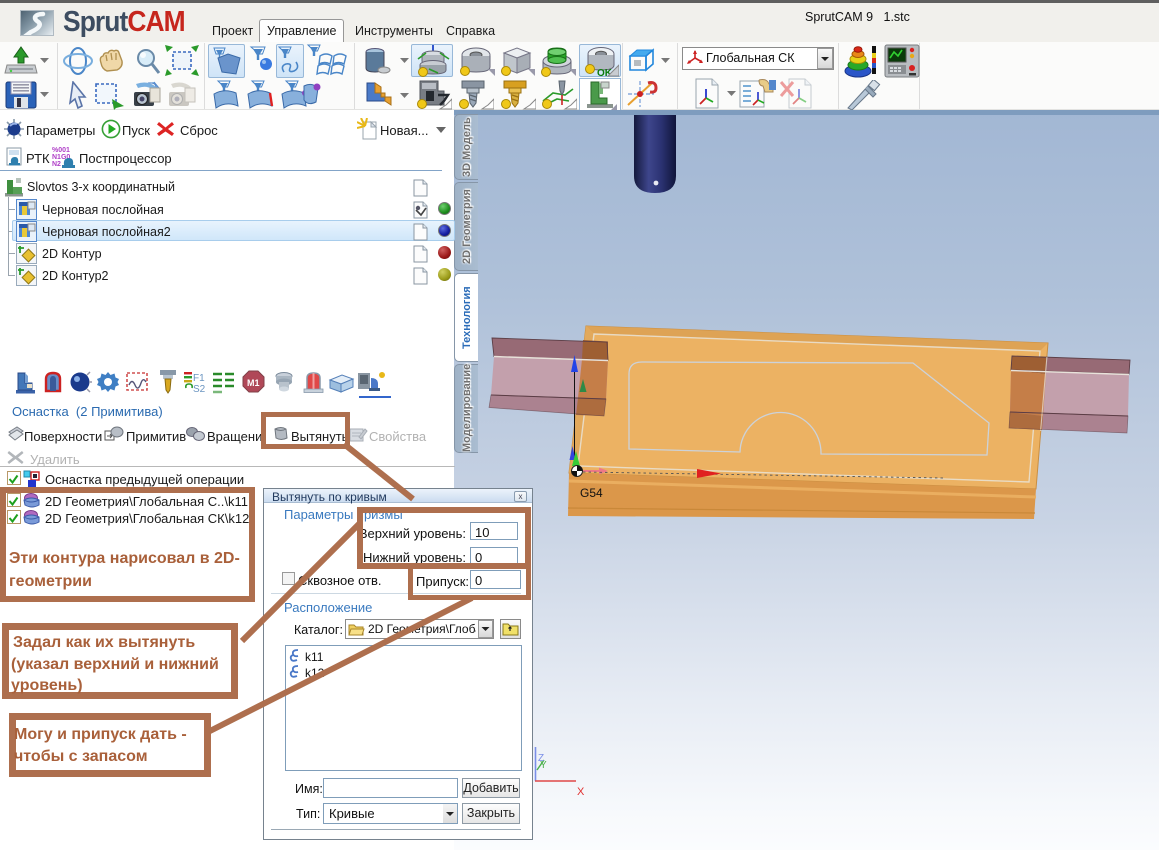  I want to click on svg-text: S2, so click(199, 389).